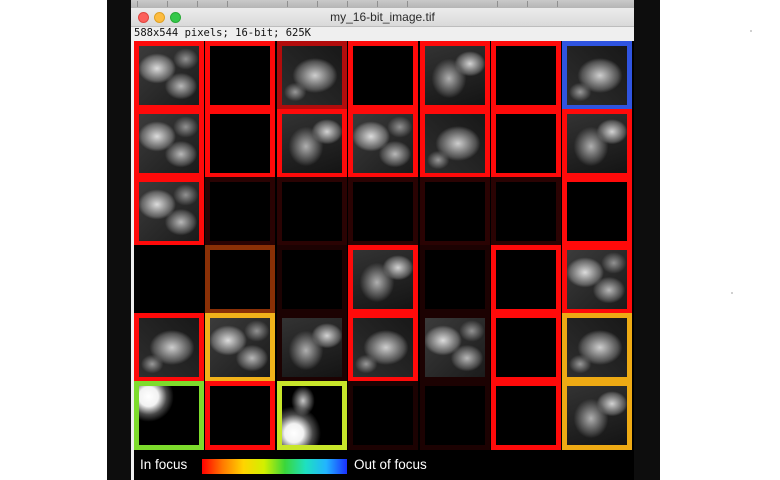 Image resolution: width=780 pixels, height=480 pixels. Describe the element at coordinates (390, 464) in the screenshot. I see `legend-out-of-focus-label: Out of focus` at that location.